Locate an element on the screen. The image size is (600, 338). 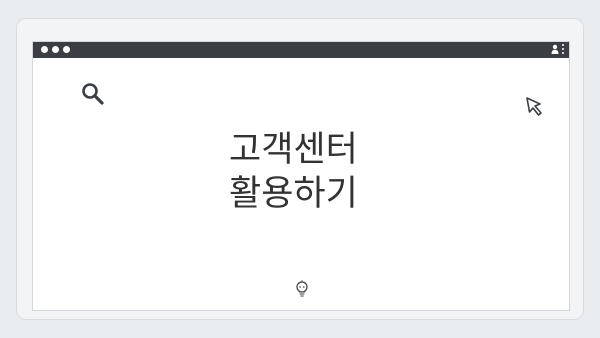
window-titlebar is located at coordinates (301, 50).